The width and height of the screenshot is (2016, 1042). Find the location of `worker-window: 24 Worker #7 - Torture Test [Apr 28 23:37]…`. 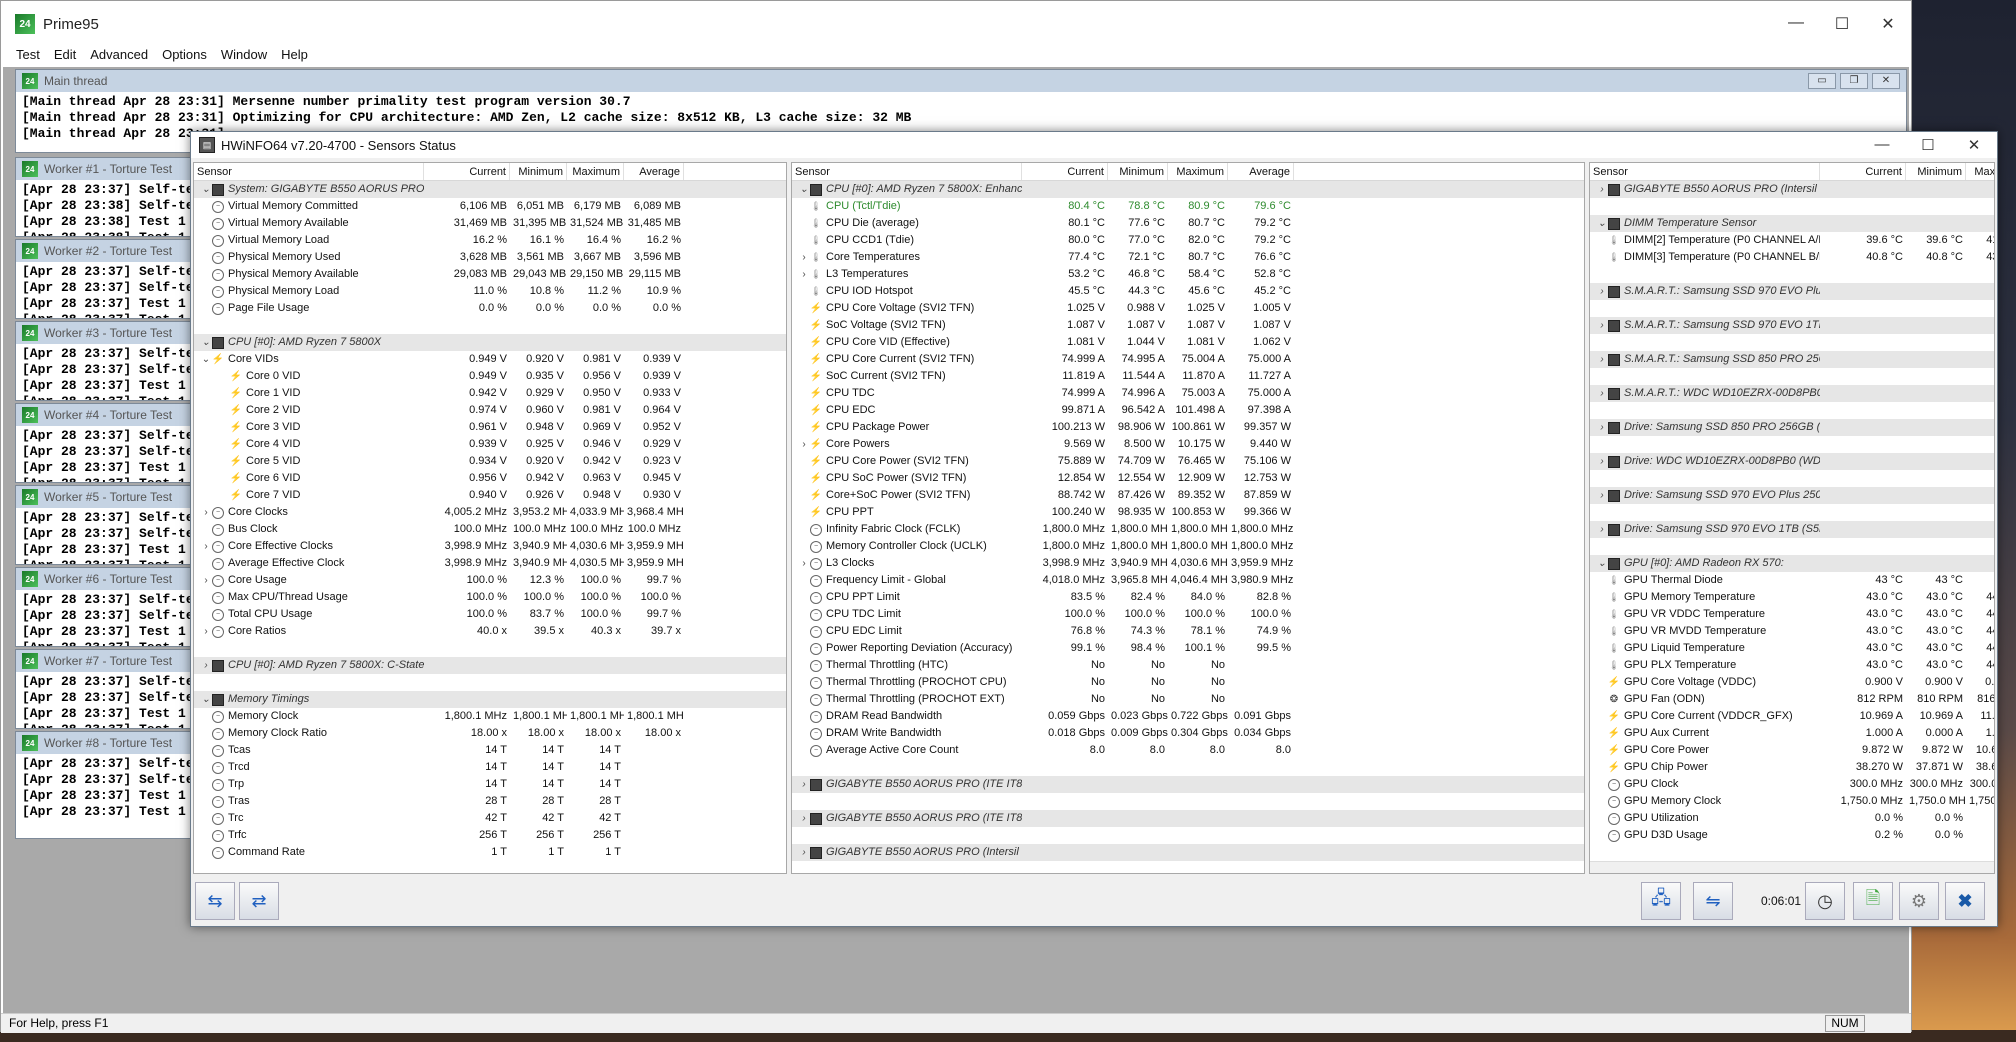

worker-window: 24 Worker #7 - Torture Test [Apr 28 23:37]… is located at coordinates (105, 689).